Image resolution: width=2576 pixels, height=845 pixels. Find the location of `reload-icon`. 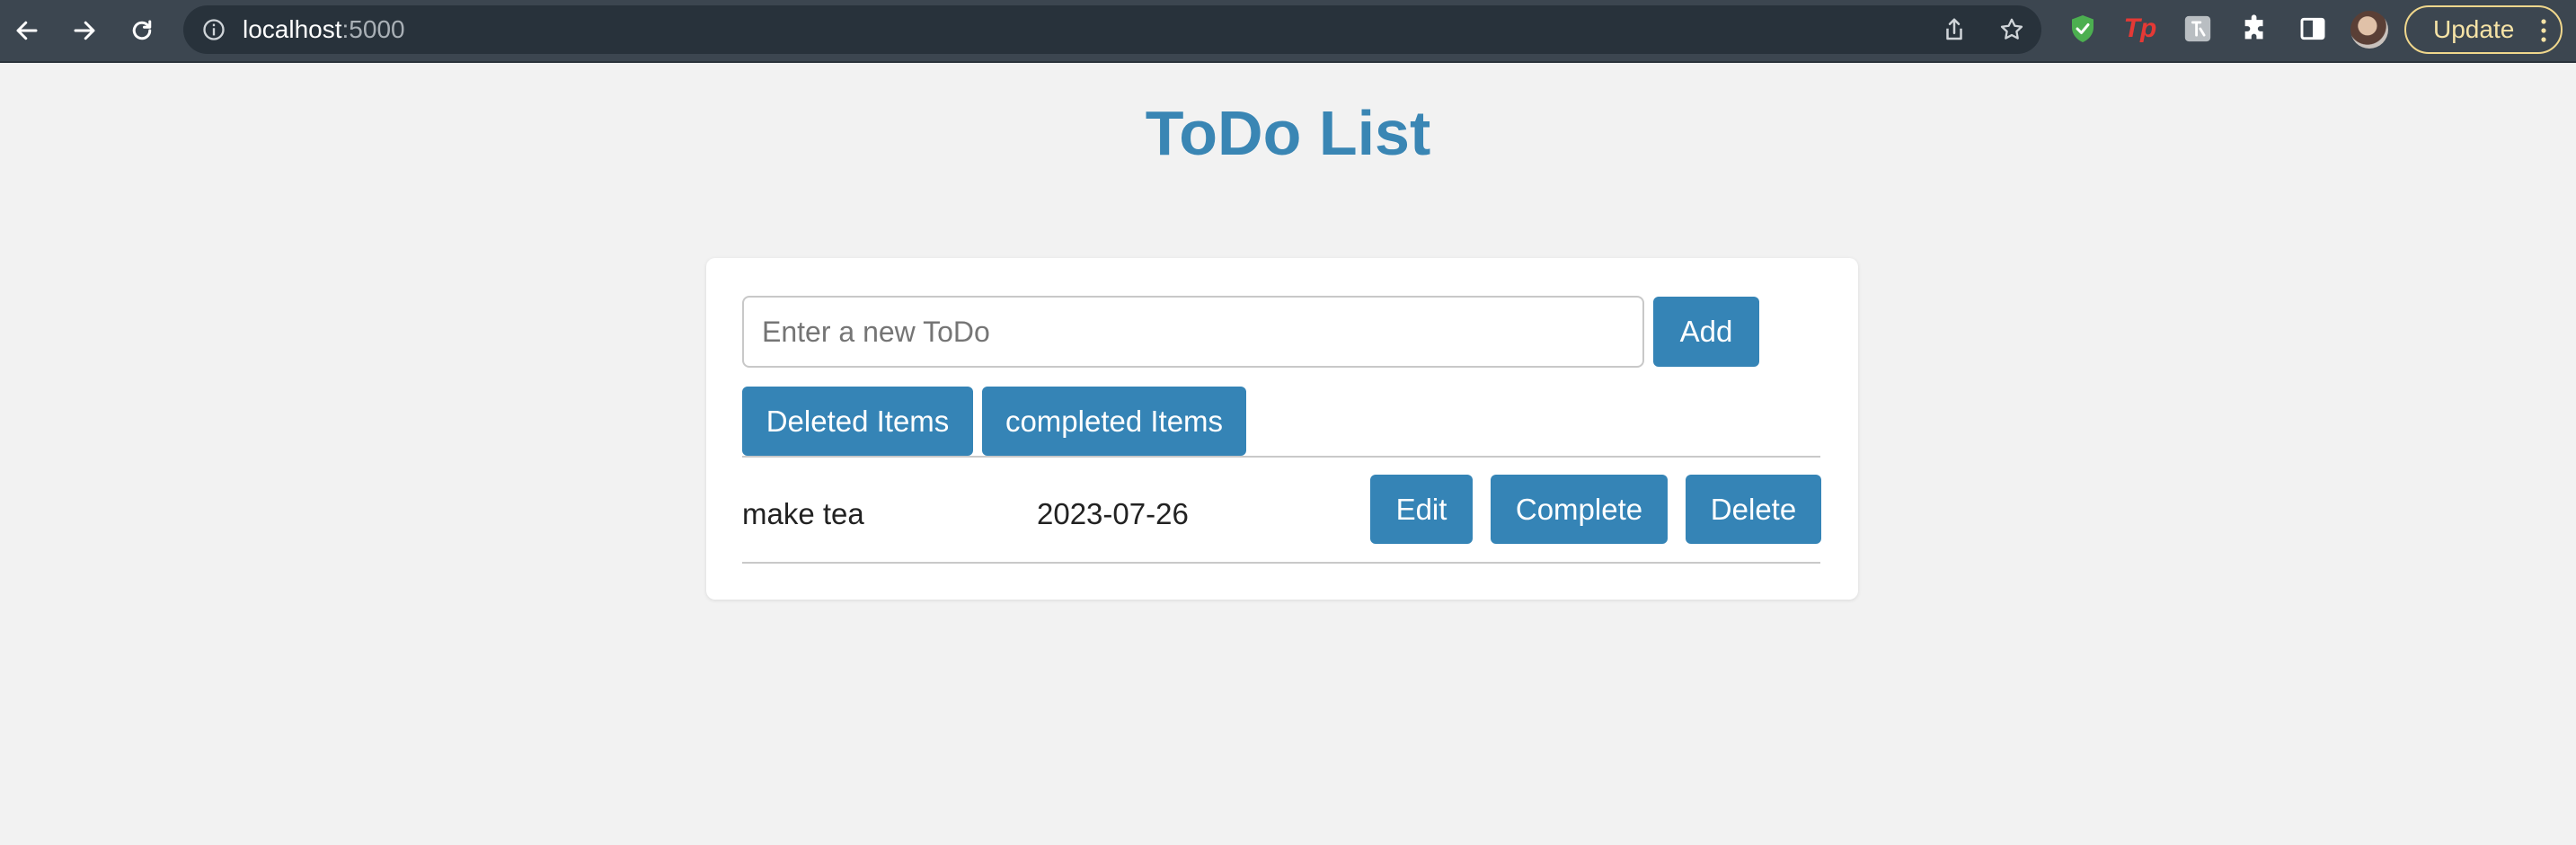

reload-icon is located at coordinates (142, 30).